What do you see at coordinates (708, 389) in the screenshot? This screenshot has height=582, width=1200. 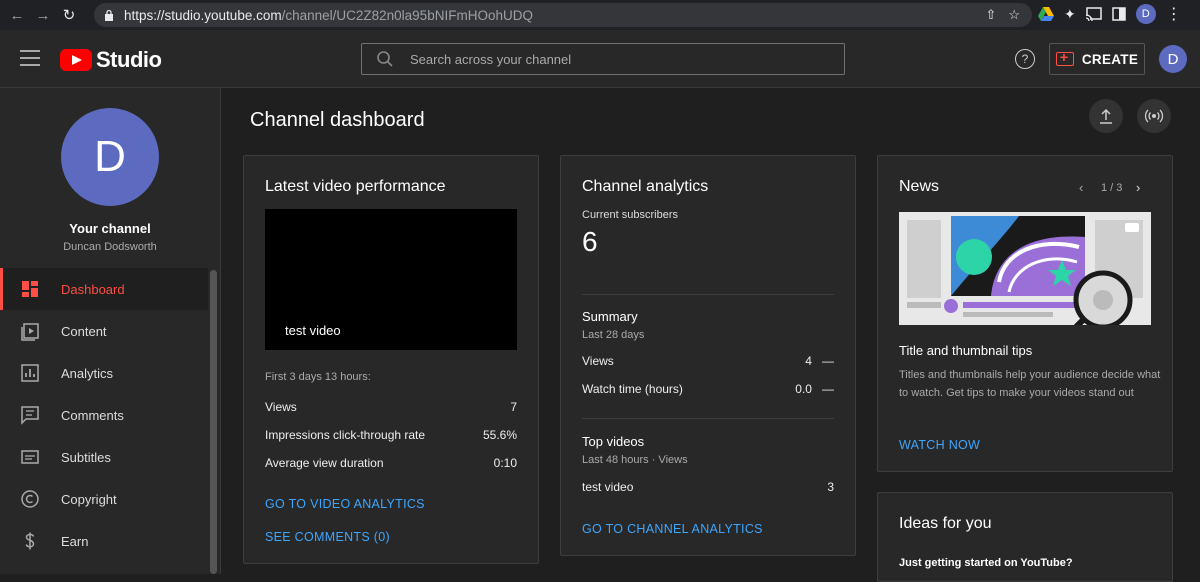 I see `summary-row: Watch time (hours) 0.0 —` at bounding box center [708, 389].